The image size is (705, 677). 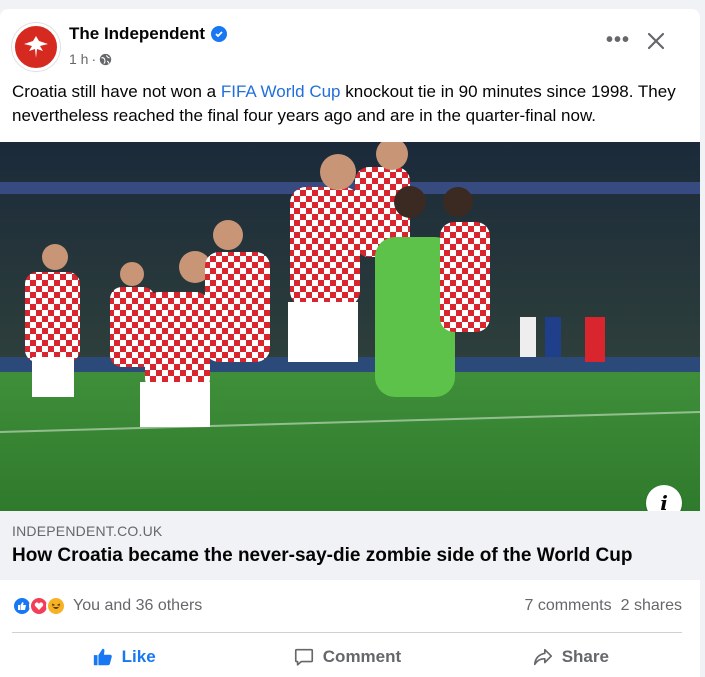 I want to click on reactions-count: You and 36 others, so click(x=137, y=606).